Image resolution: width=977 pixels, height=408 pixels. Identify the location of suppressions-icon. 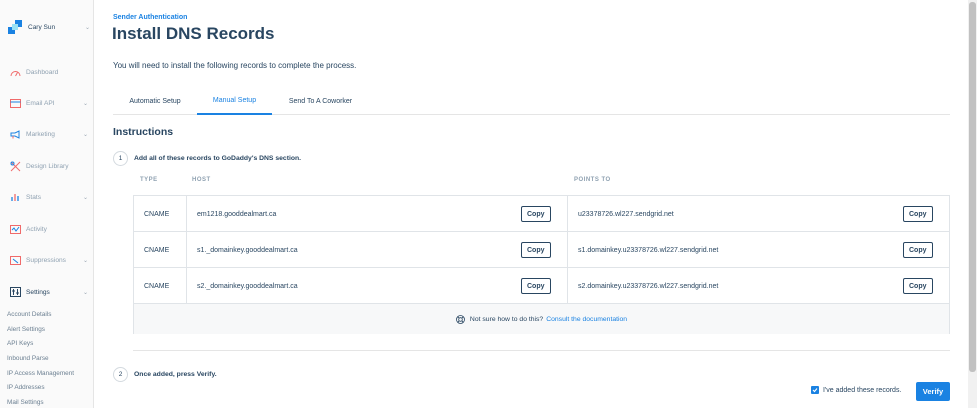
(15, 260).